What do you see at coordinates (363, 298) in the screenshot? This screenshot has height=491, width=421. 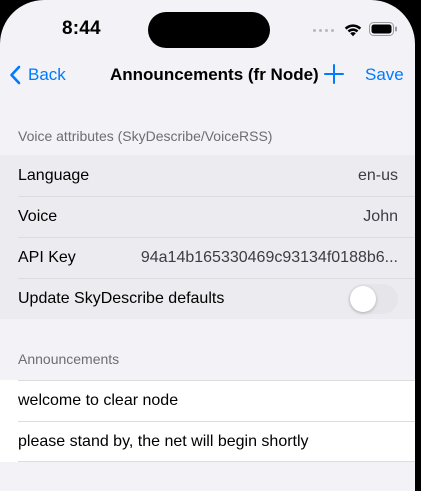 I see `toggle-knob` at bounding box center [363, 298].